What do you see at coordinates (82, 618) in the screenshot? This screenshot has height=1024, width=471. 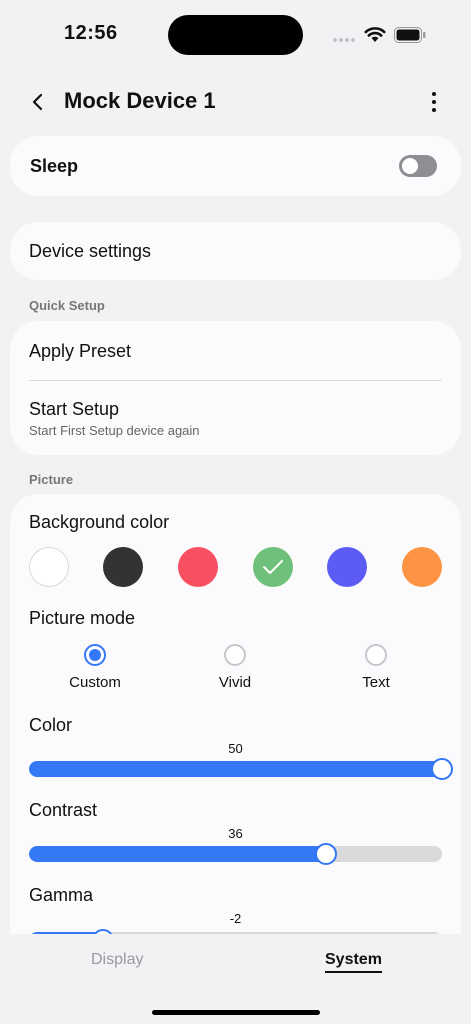 I see `picture-mode-label: Picture mode` at bounding box center [82, 618].